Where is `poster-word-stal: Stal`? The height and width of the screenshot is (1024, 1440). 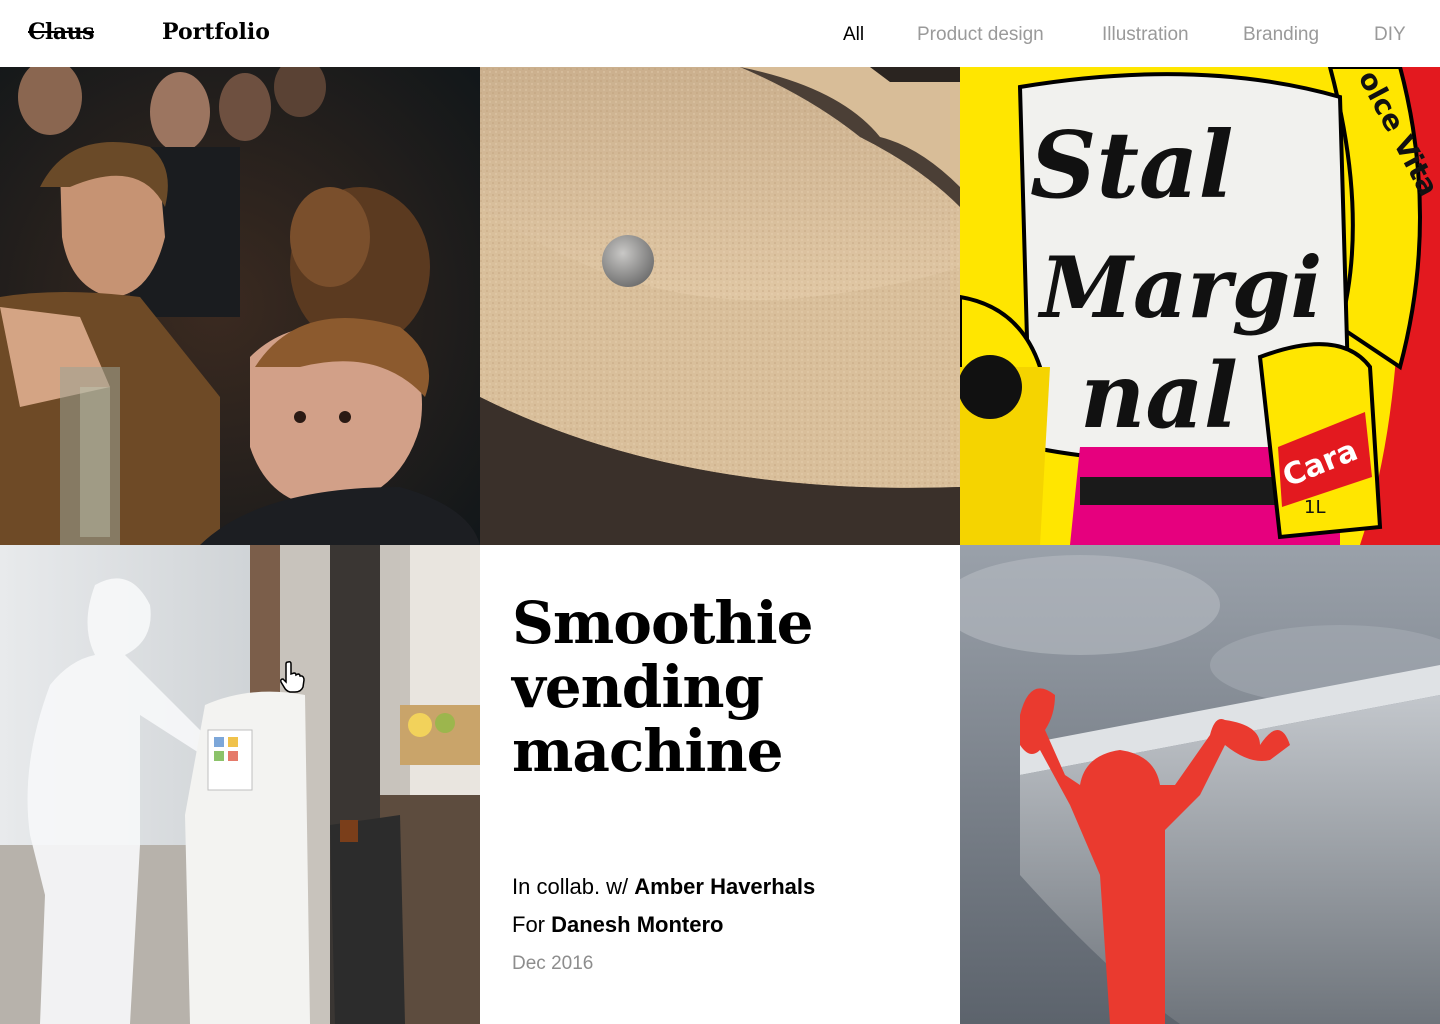
poster-word-stal: Stal is located at coordinates (1132, 165).